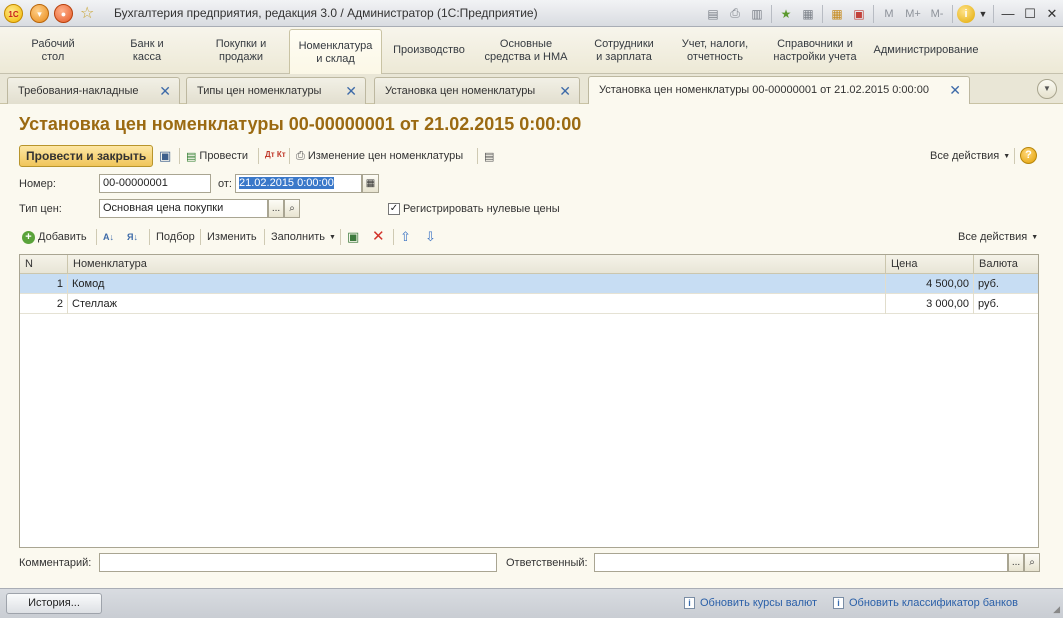 This screenshot has width=1063, height=618. I want to click on all-actions-label: Все действия, so click(965, 156).